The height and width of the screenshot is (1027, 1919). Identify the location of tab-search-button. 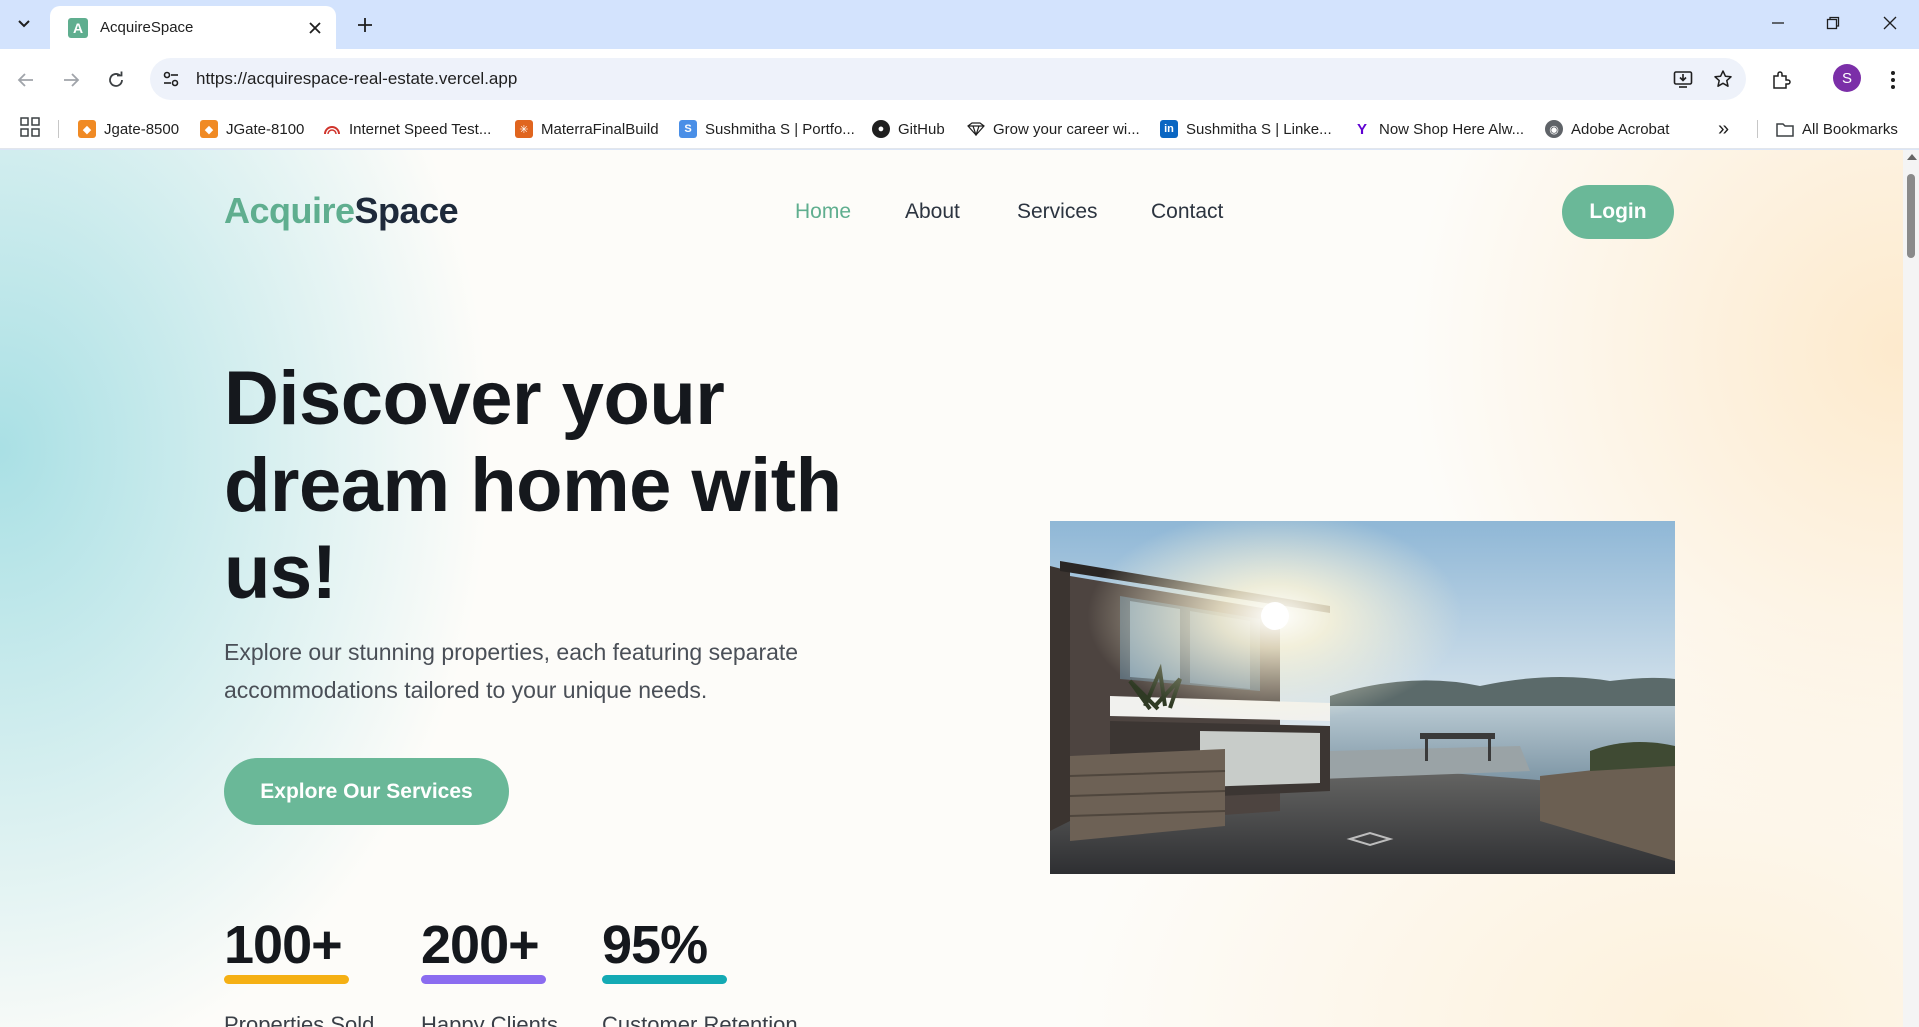
(24, 24).